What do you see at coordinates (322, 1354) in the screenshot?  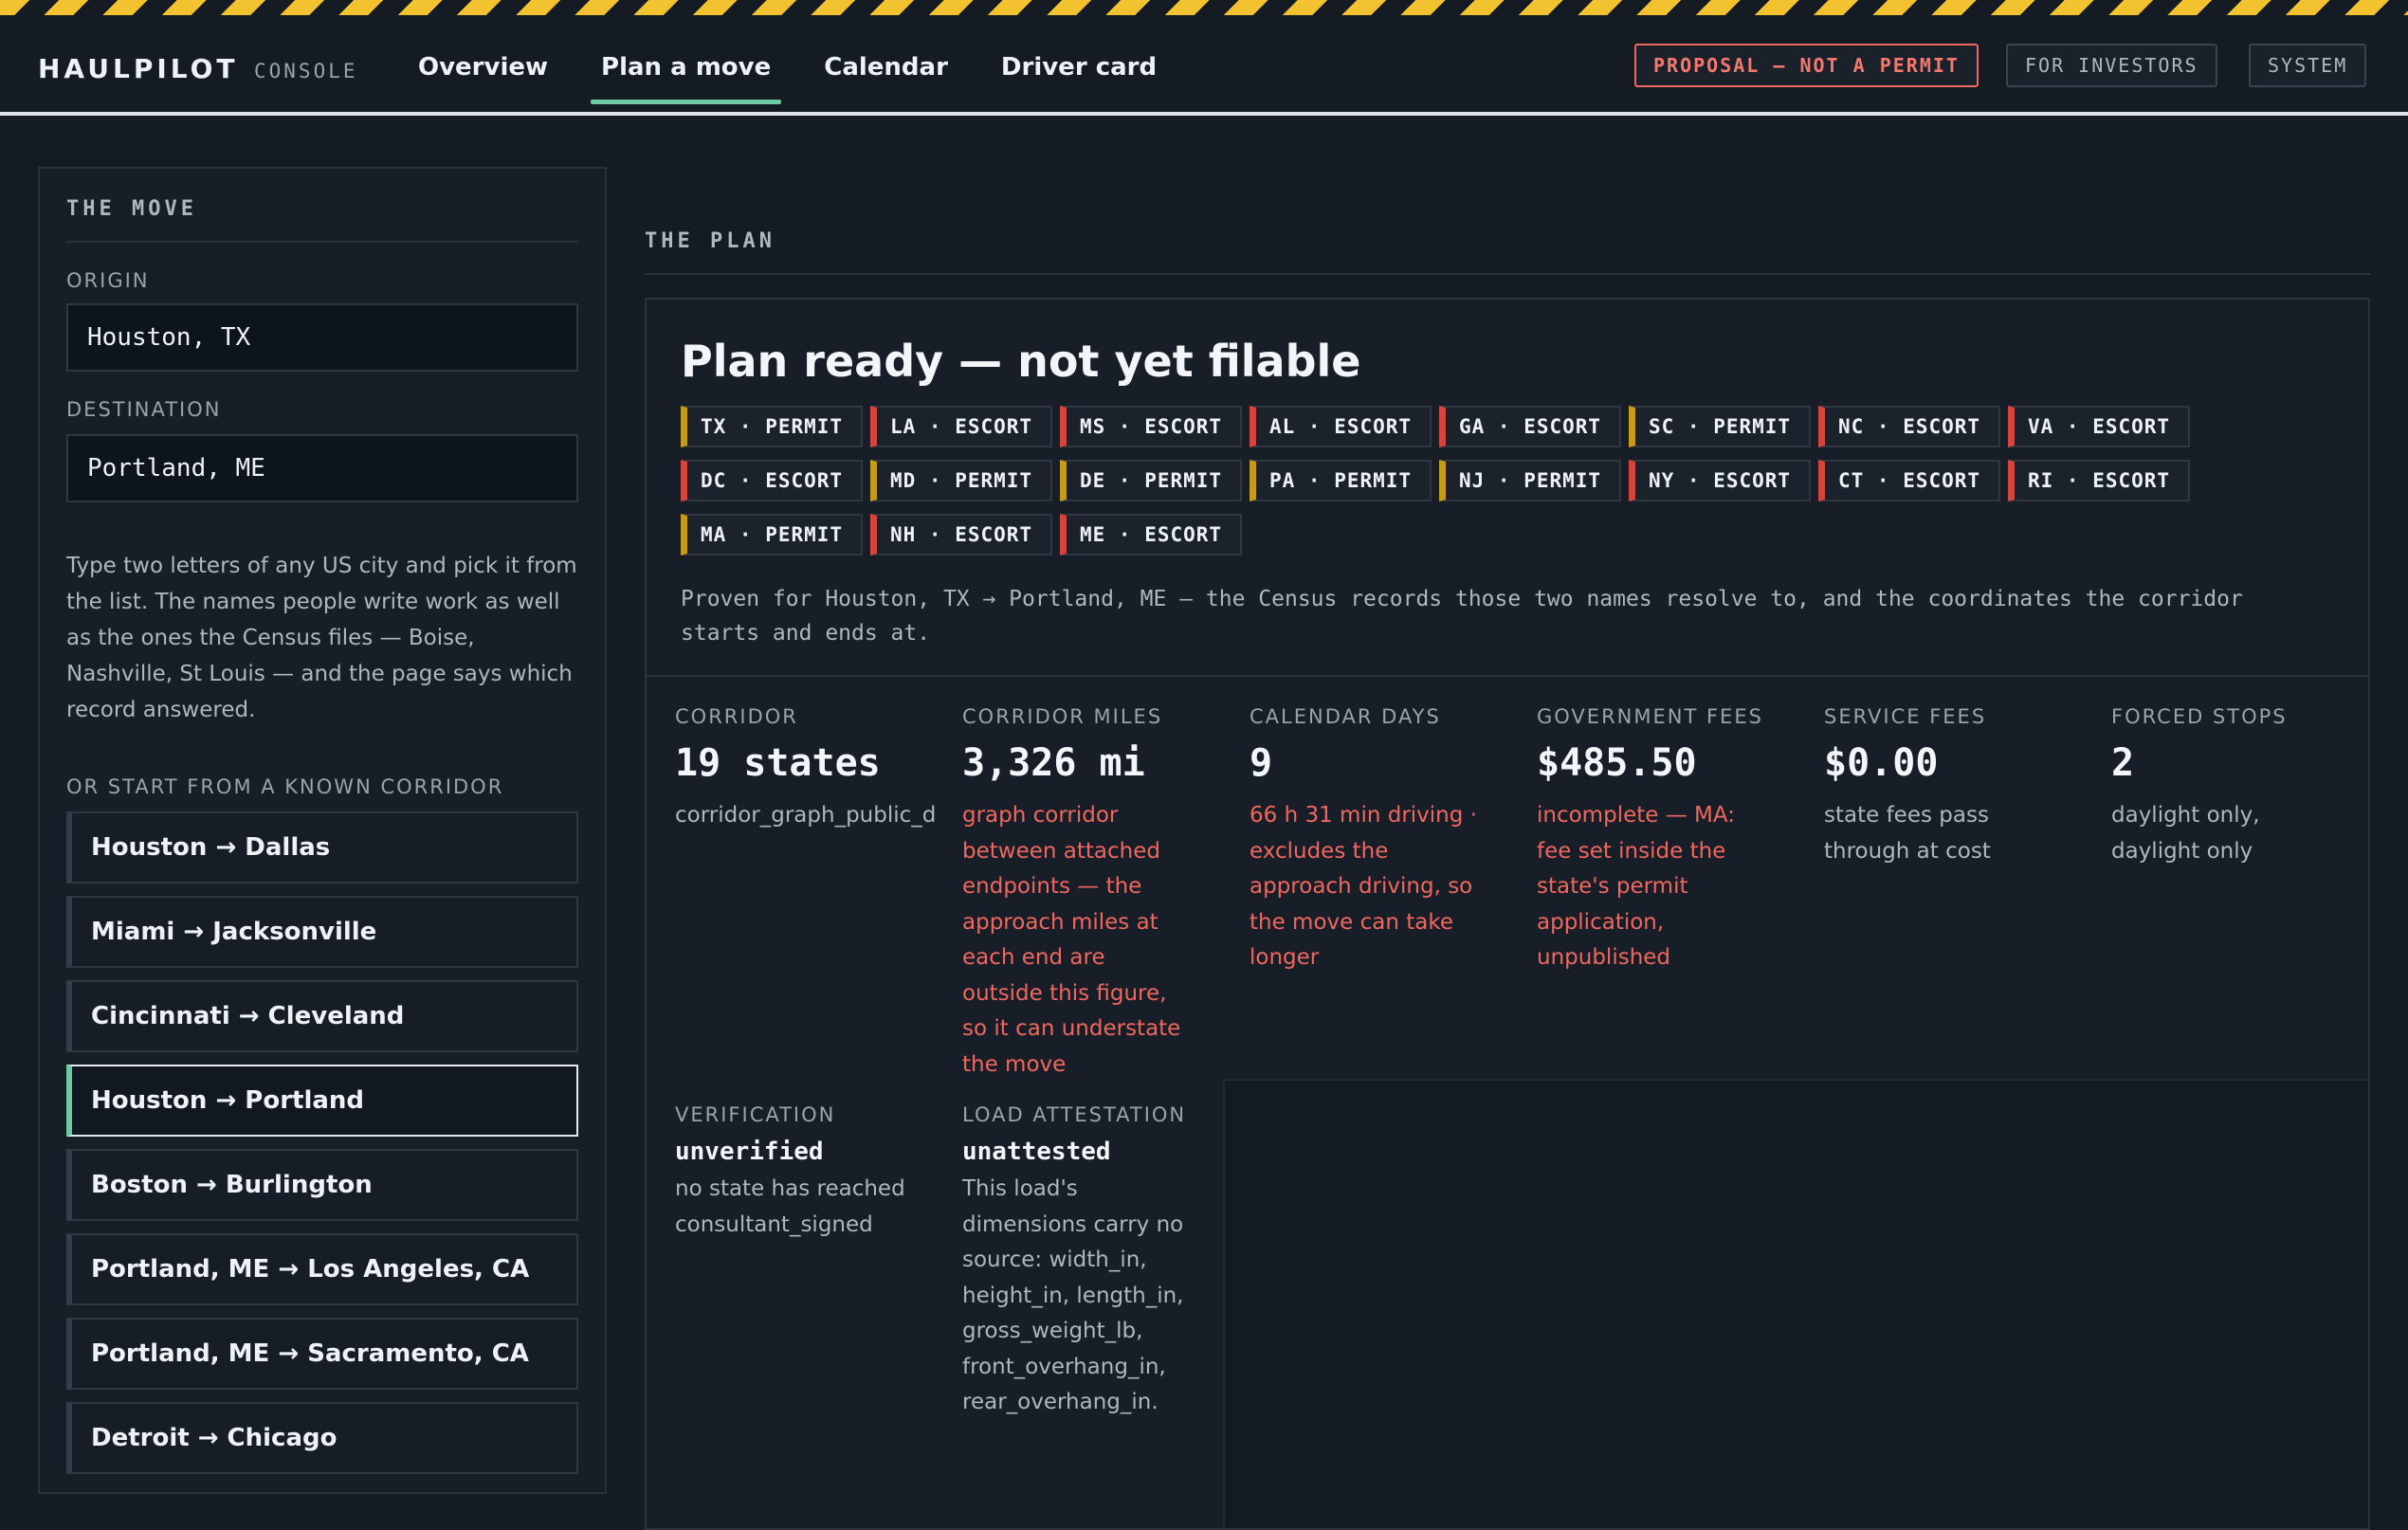 I see `corridor-item: Portland, ME → Sacramento, CA` at bounding box center [322, 1354].